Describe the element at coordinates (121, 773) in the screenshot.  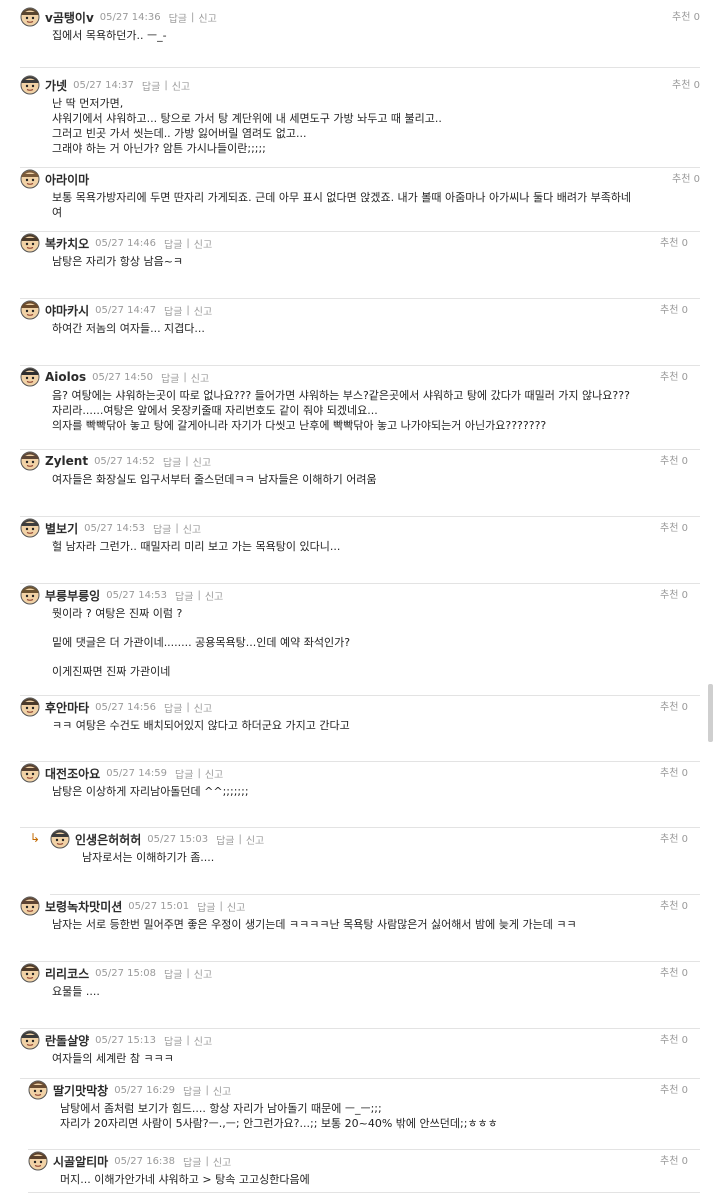
I see `comment-meta: 대전조아요 05/27 14:59 답글 | 신고` at that location.